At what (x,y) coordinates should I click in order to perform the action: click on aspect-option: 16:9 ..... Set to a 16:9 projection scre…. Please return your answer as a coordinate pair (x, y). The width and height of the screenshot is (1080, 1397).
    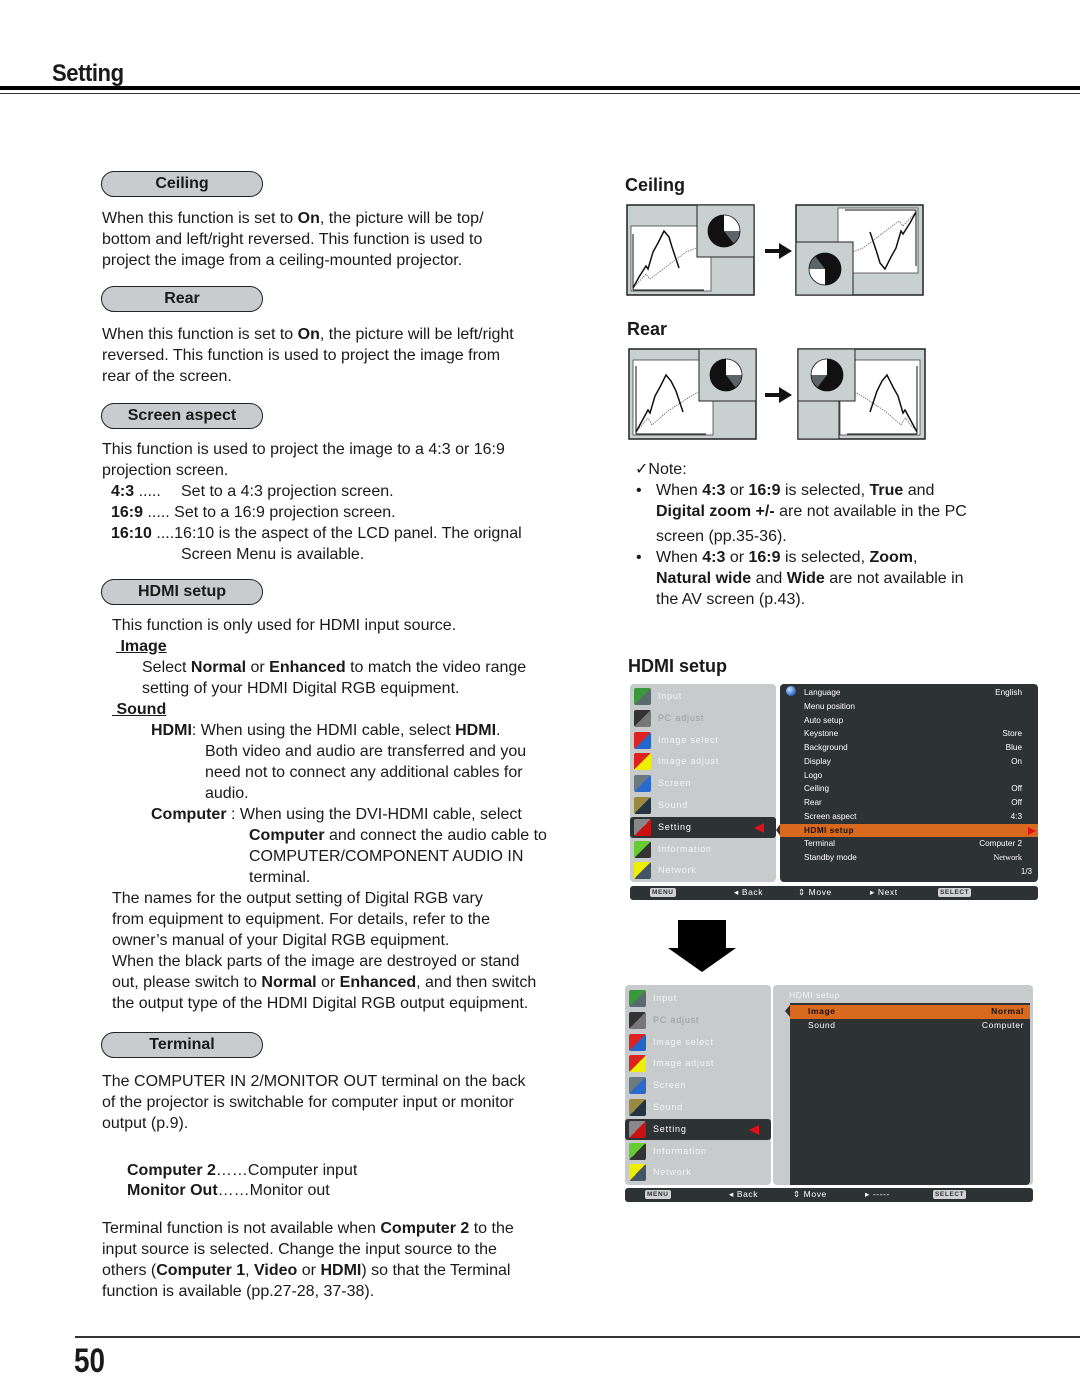
    Looking at the image, I should click on (253, 512).